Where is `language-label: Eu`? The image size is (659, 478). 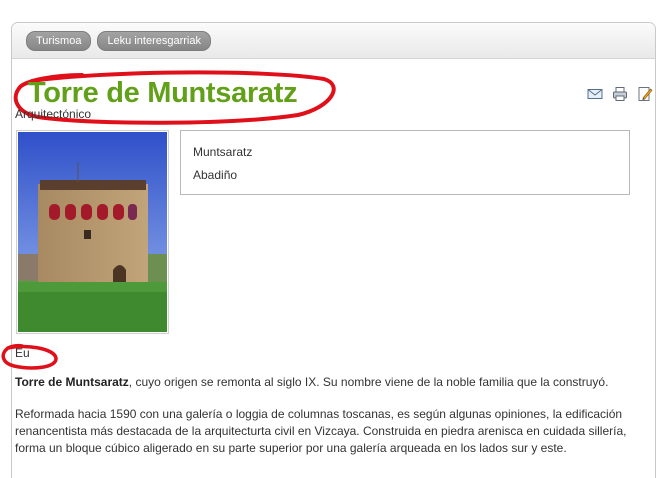
language-label: Eu is located at coordinates (22, 353).